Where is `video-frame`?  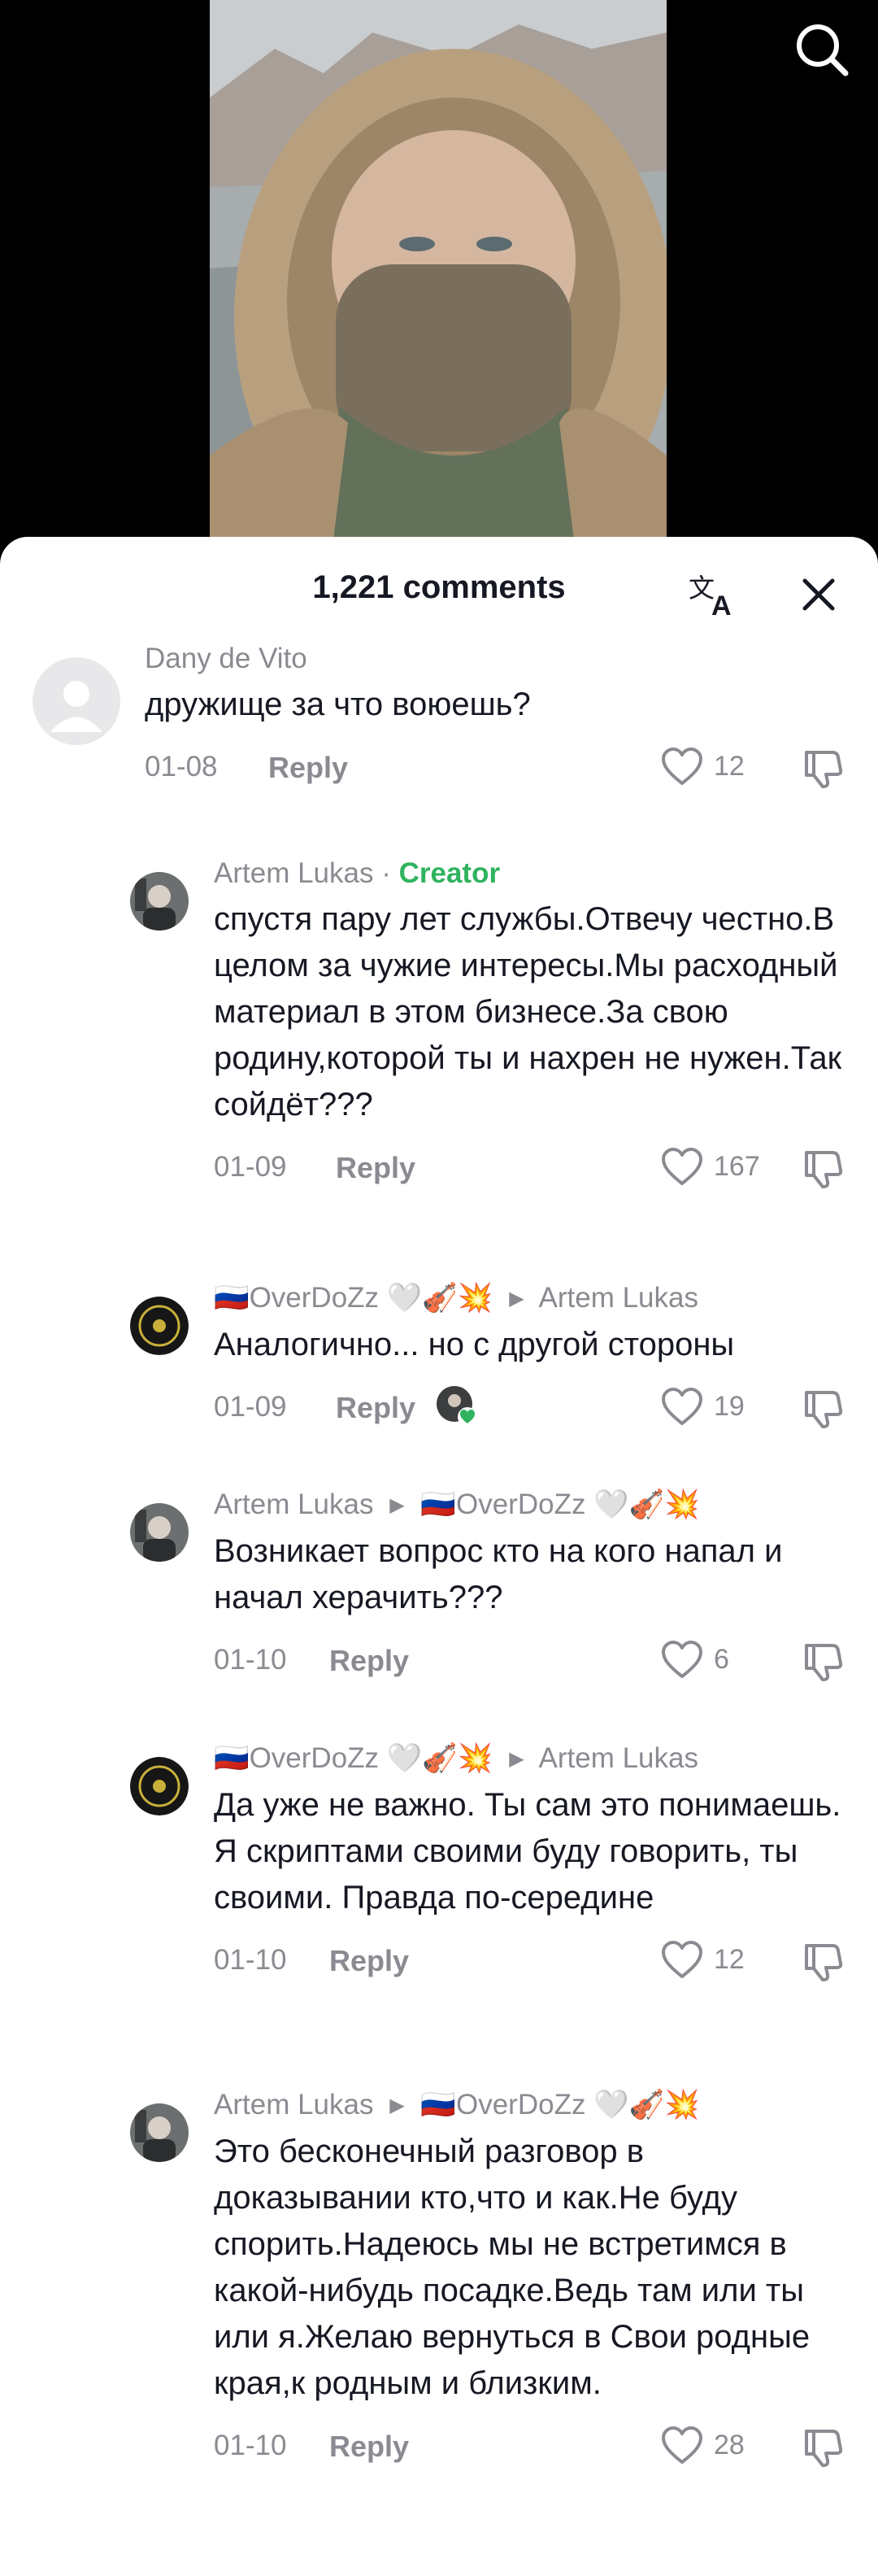
video-frame is located at coordinates (439, 276).